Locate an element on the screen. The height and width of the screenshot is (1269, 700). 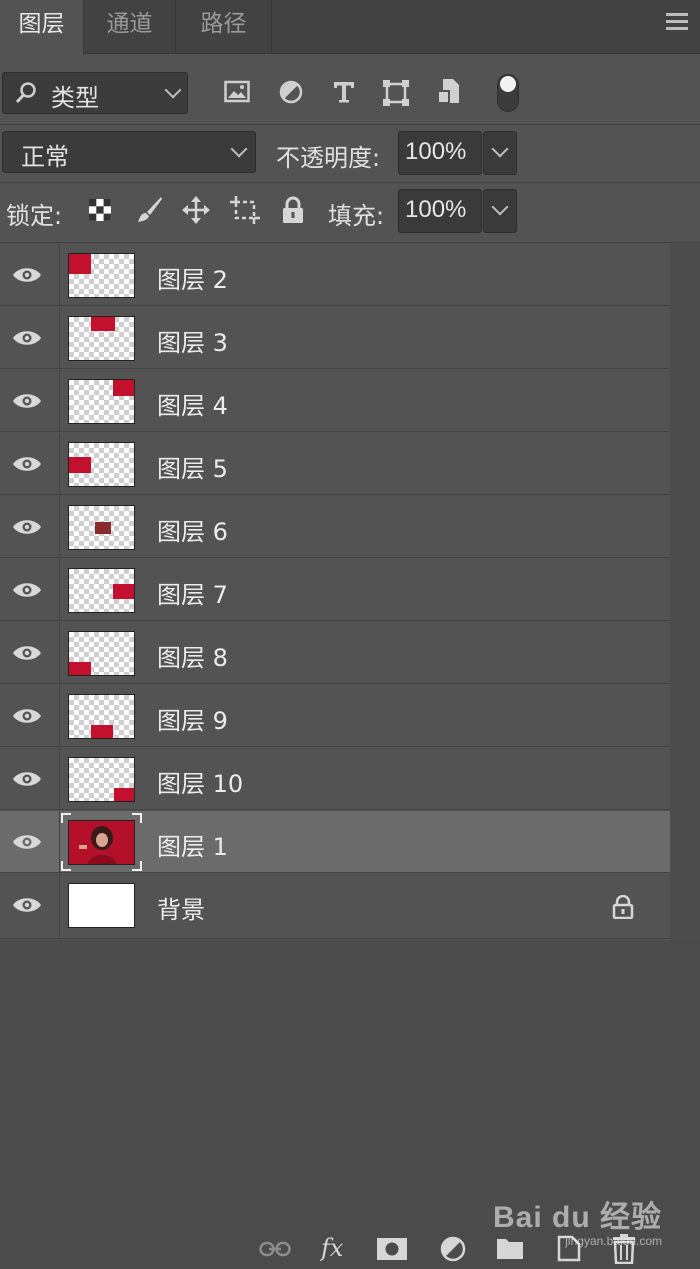
panel-menu-icon is located at coordinates (677, 22).